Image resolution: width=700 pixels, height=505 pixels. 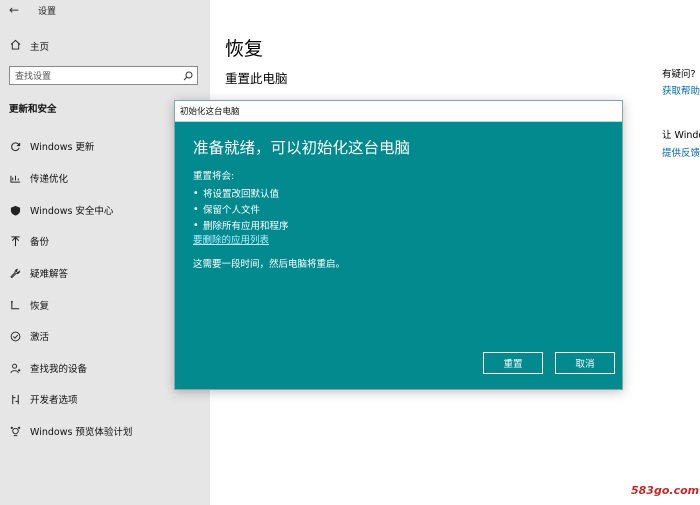 What do you see at coordinates (40, 306) in the screenshot?
I see `sidebar-item-label: 恢复` at bounding box center [40, 306].